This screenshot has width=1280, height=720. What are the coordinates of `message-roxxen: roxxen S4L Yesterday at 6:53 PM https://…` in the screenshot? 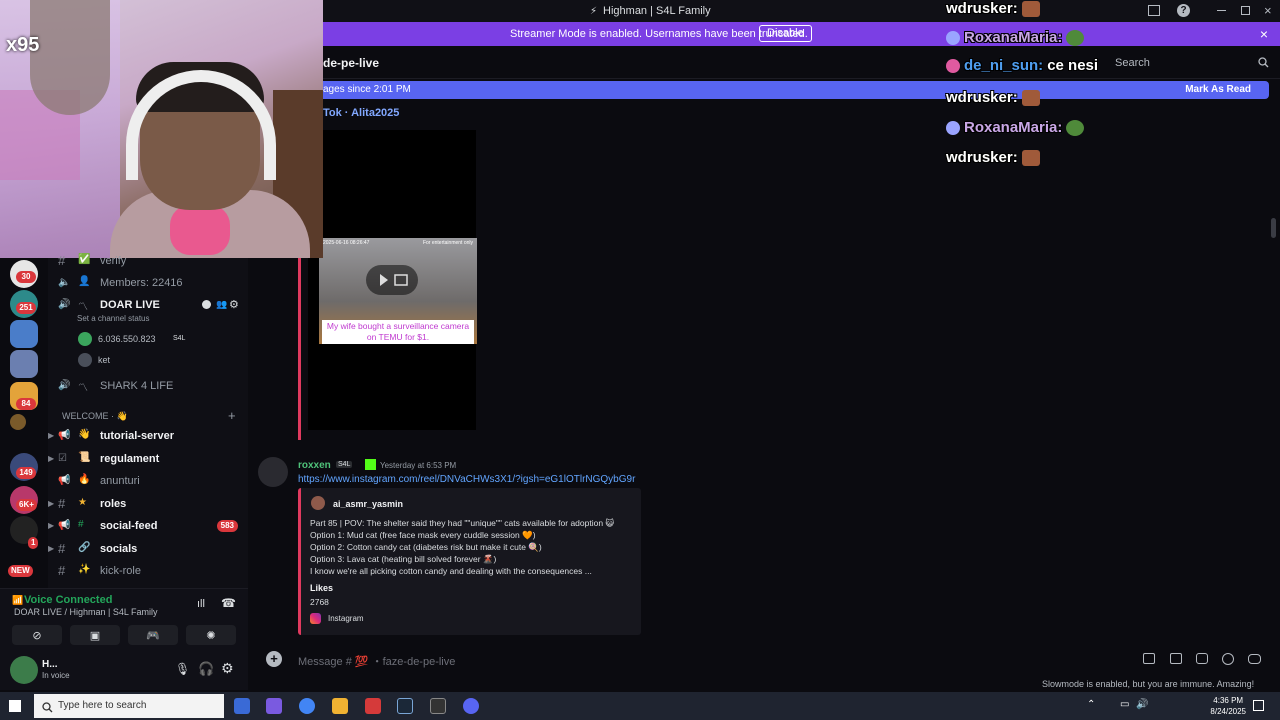 It's located at (458, 545).